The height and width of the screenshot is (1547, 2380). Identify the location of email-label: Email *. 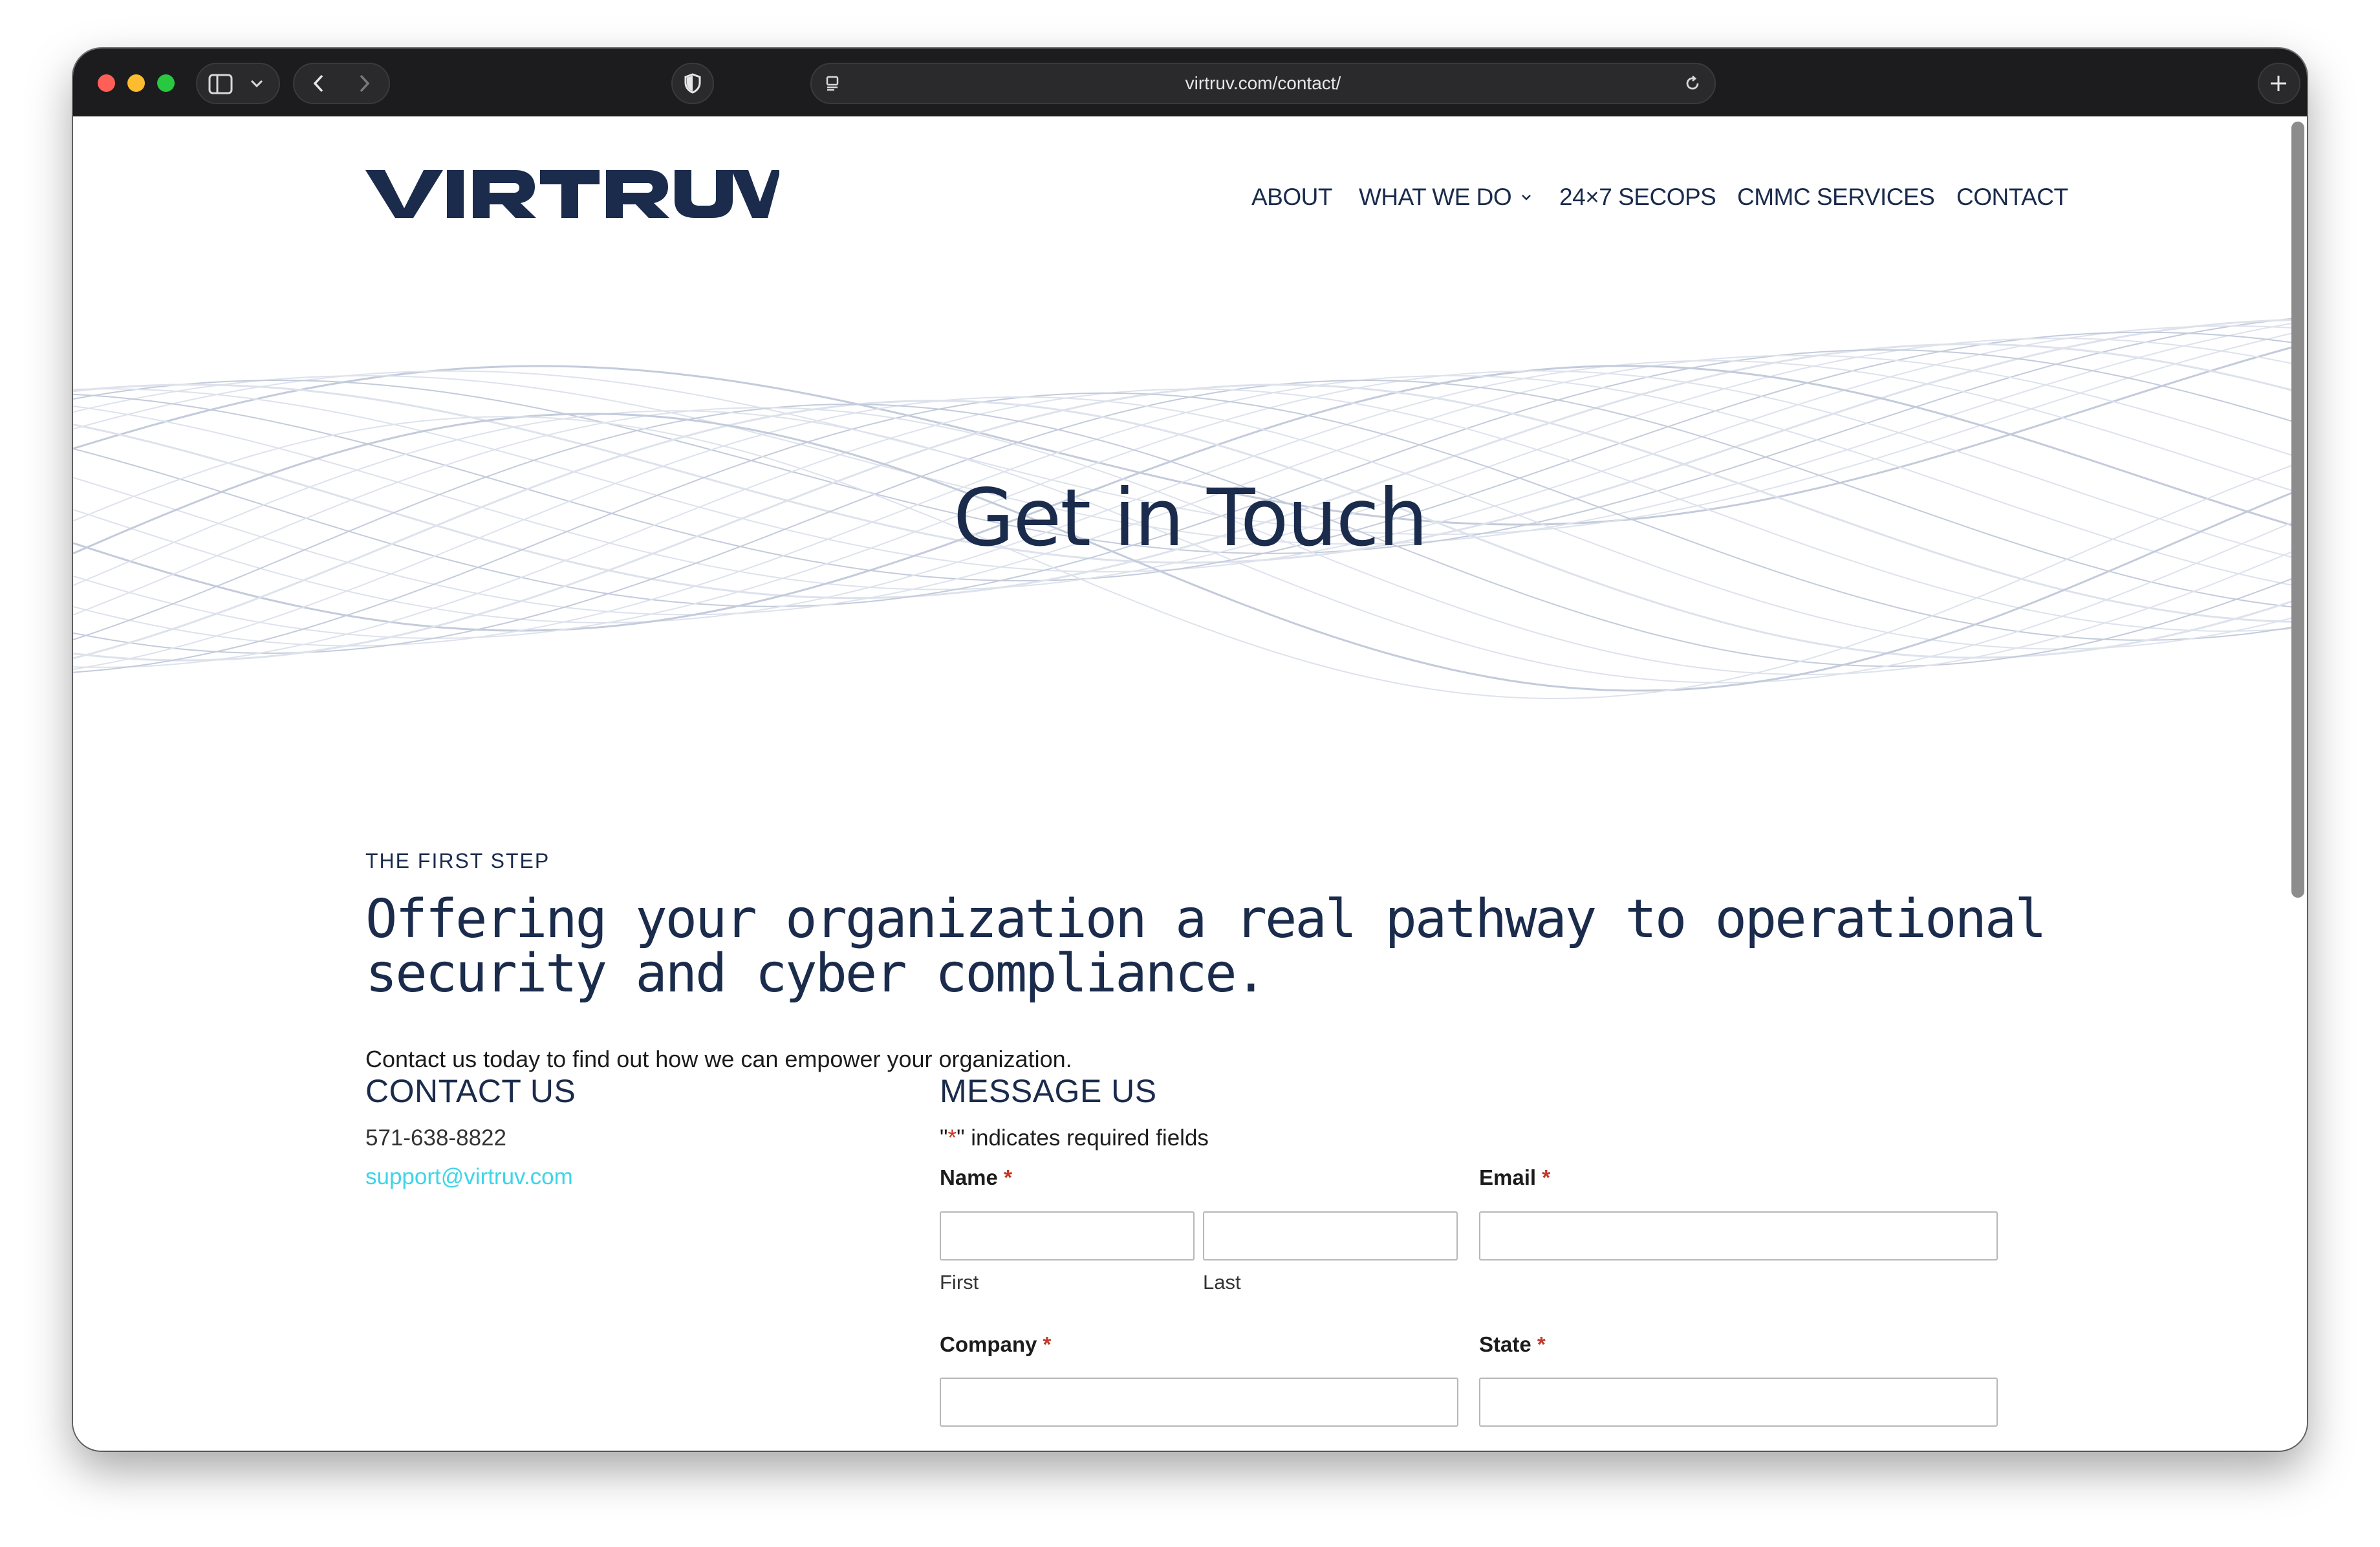
(1514, 1177).